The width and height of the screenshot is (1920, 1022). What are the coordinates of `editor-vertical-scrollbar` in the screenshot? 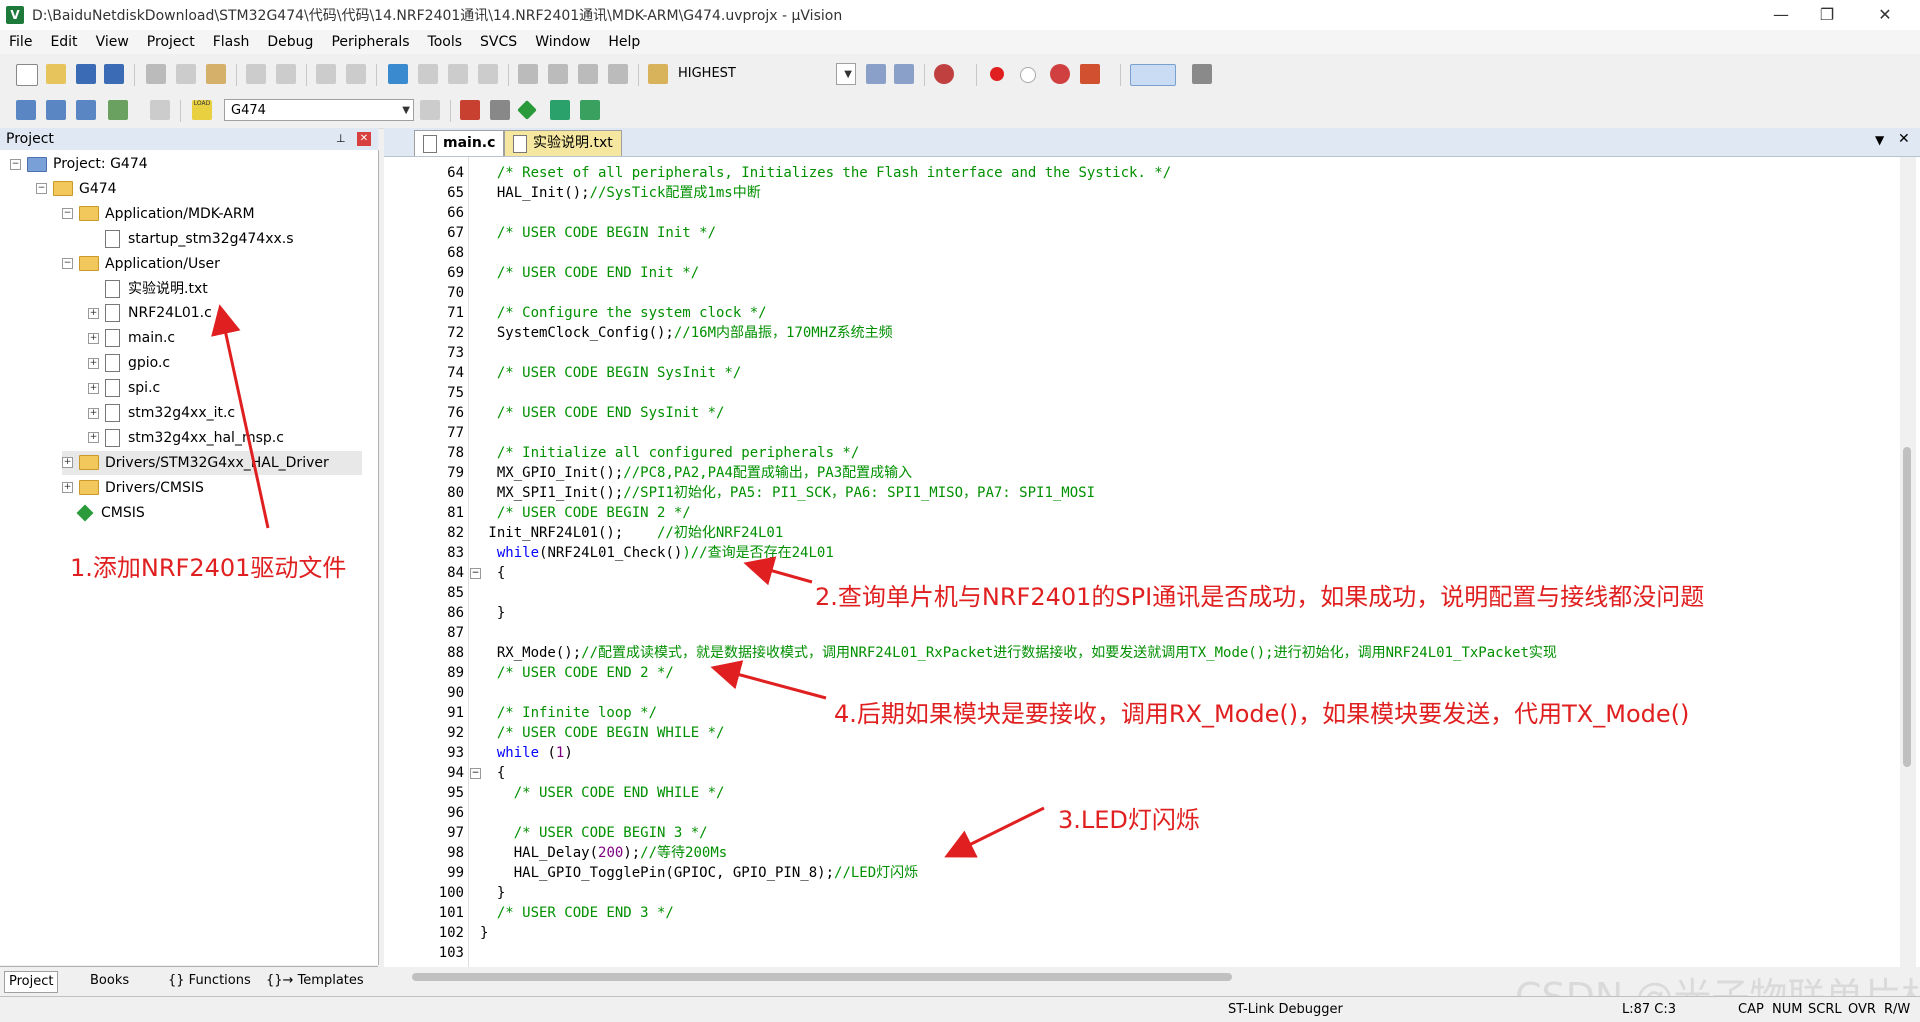 It's located at (1908, 563).